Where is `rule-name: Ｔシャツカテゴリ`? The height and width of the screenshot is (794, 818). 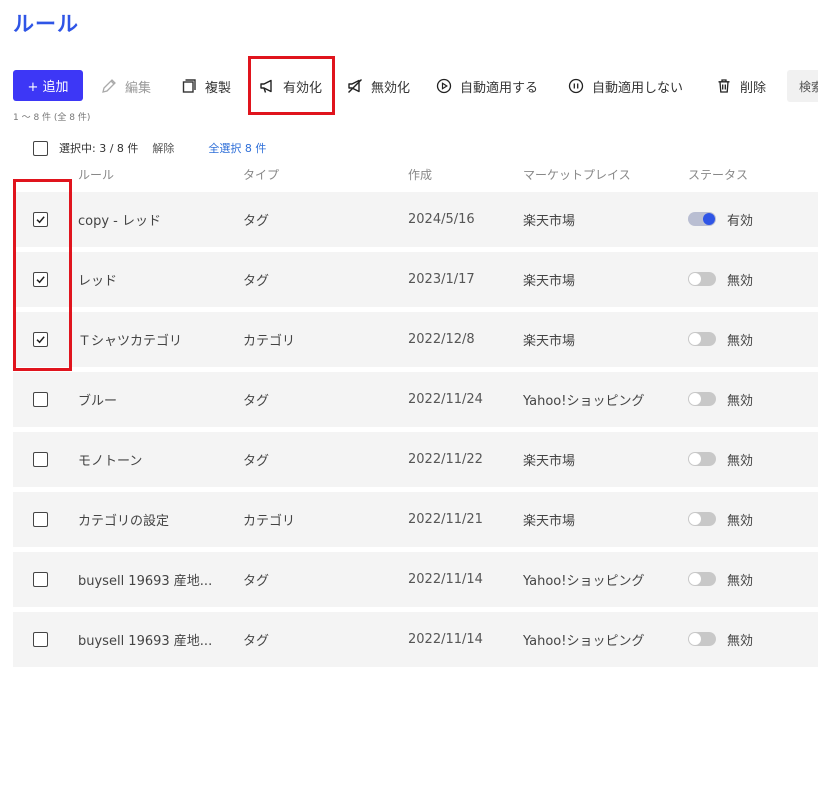 rule-name: Ｔシャツカテゴリ is located at coordinates (153, 339).